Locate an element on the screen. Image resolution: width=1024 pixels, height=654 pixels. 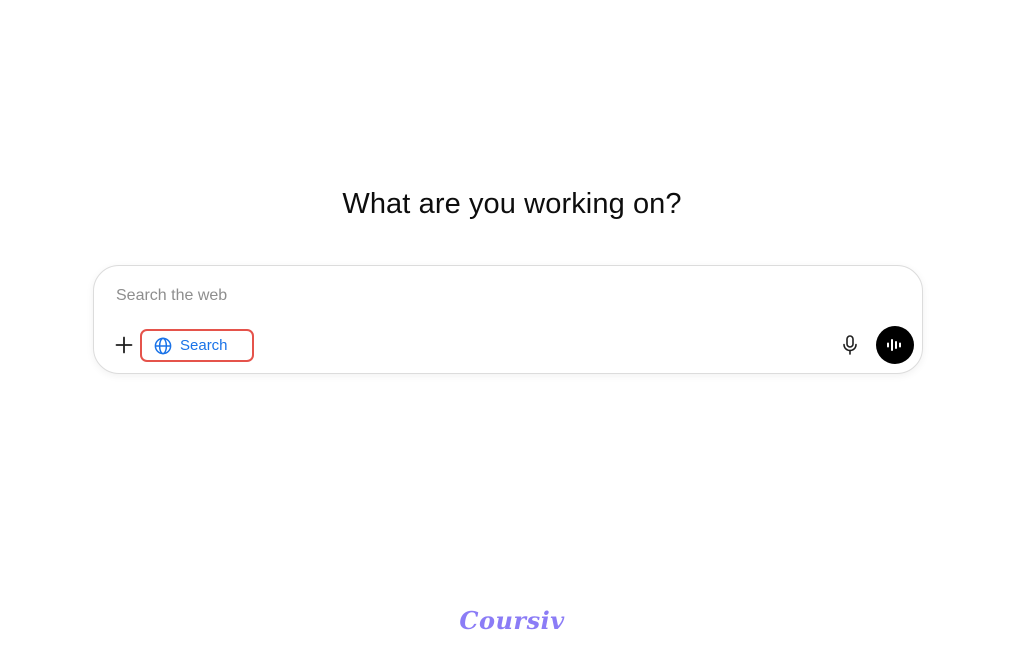
add-attachment-button is located at coordinates (124, 345).